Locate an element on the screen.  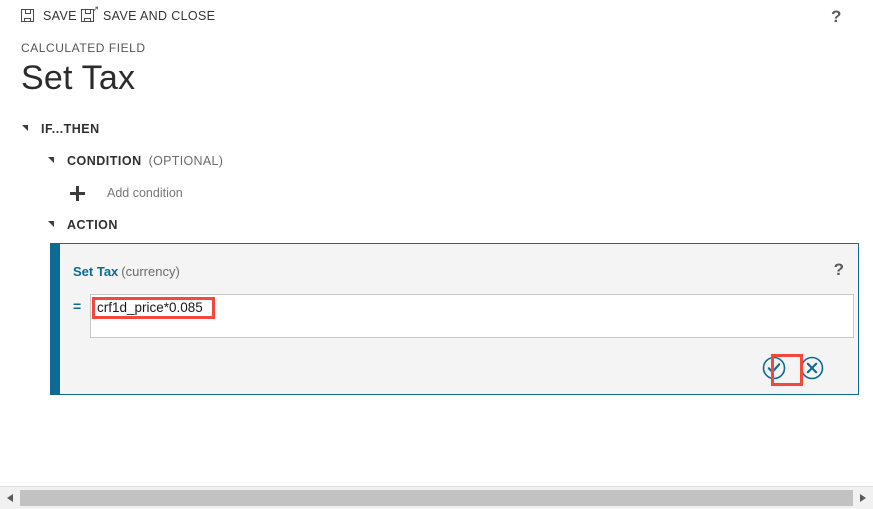
help-icon: ? is located at coordinates (836, 16).